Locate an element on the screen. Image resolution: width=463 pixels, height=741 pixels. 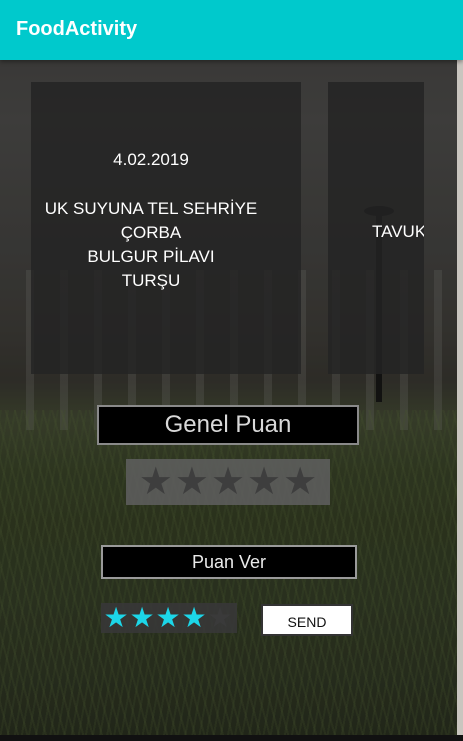
user-rating-bar: ★ ★ ★ ★ ★ is located at coordinates (169, 618).